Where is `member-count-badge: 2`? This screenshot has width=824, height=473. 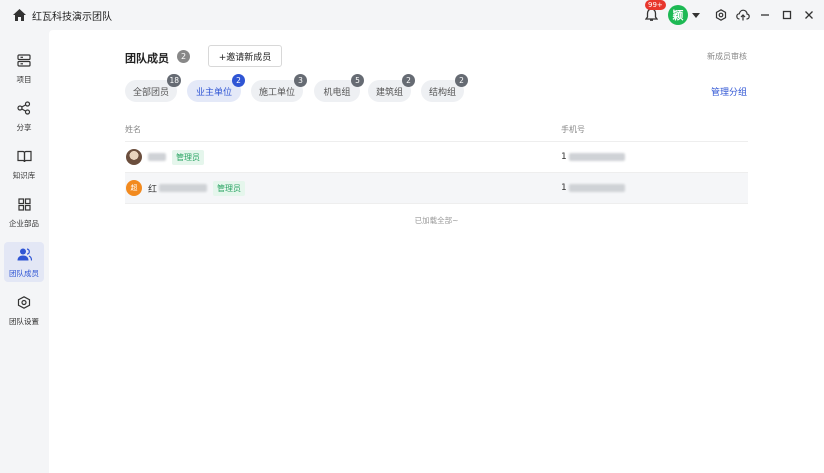
member-count-badge: 2 is located at coordinates (183, 56).